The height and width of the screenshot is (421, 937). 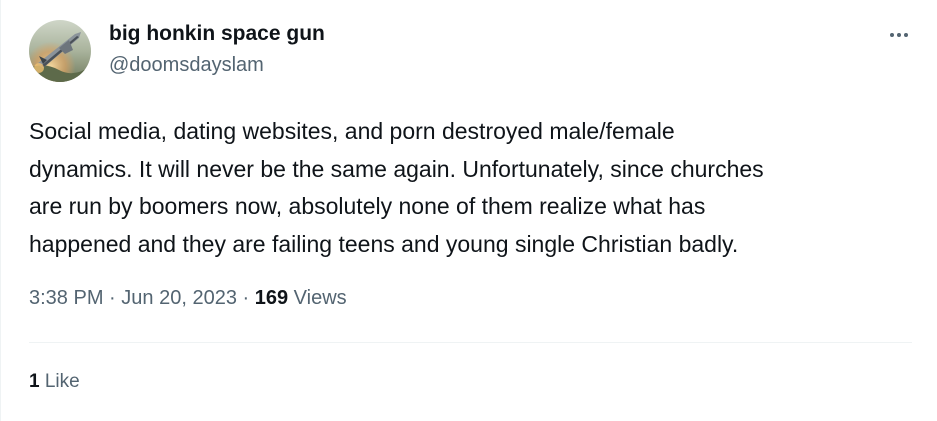 I want to click on more-horizontal-icon, so click(x=899, y=35).